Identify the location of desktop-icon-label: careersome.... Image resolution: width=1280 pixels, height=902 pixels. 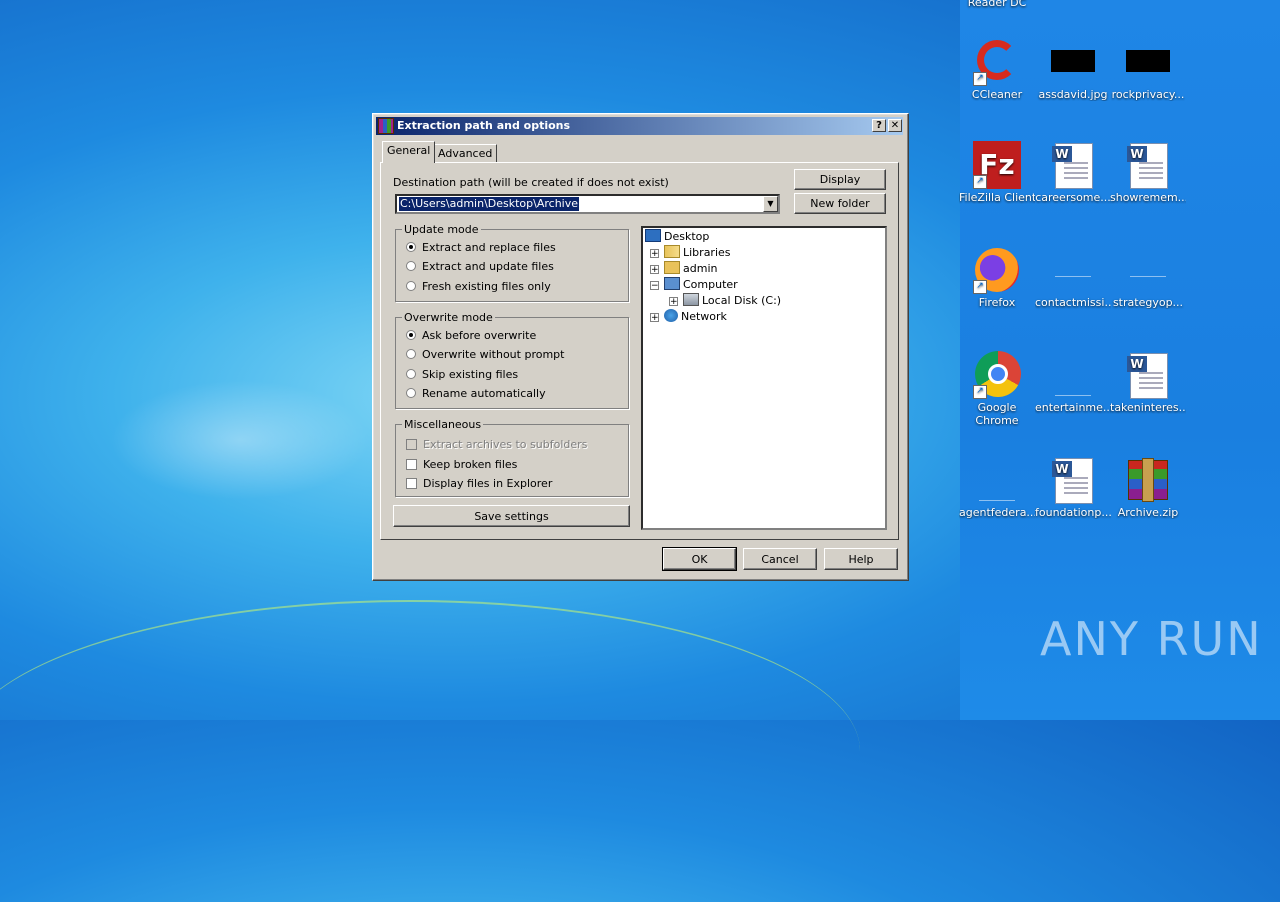
(1073, 197).